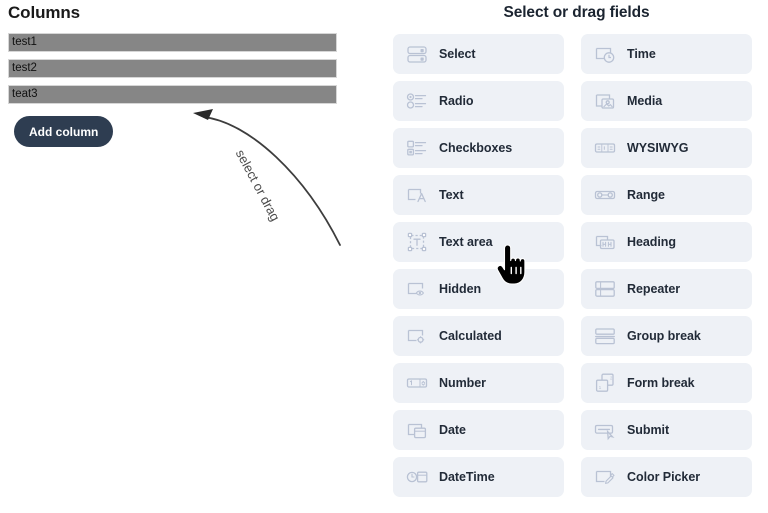 The image size is (768, 513). I want to click on field-card-label: Date, so click(452, 429).